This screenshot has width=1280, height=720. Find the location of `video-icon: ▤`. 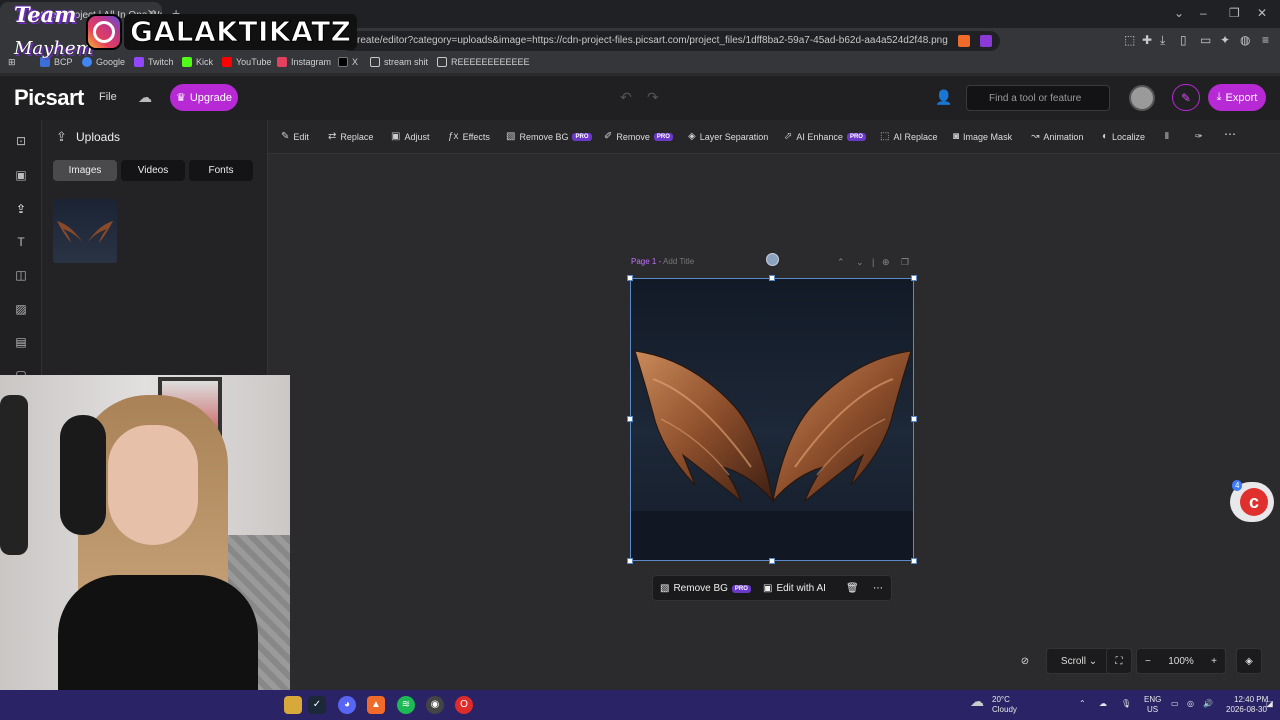

video-icon: ▤ is located at coordinates (21, 343).